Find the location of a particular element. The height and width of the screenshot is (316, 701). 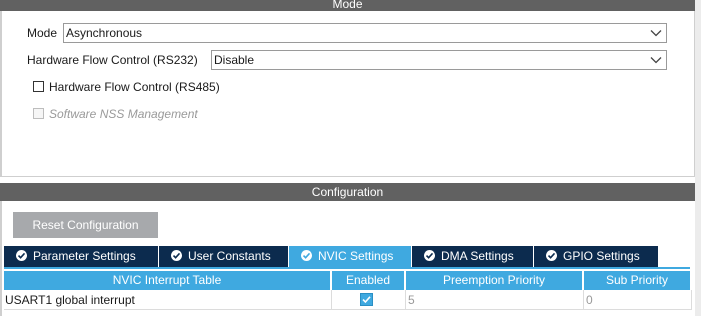

checkmark-icon is located at coordinates (366, 300).